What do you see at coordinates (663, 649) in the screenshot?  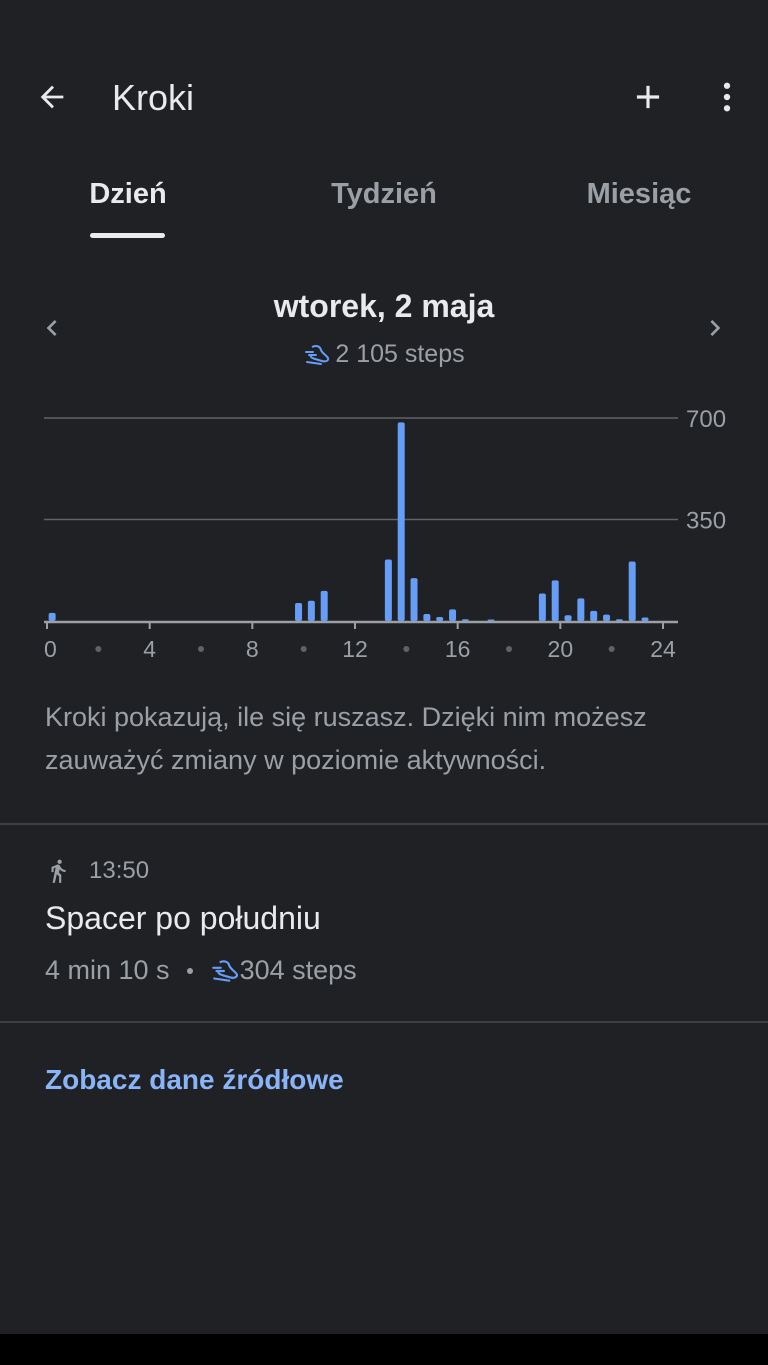 I see `x-tick-label: 24` at bounding box center [663, 649].